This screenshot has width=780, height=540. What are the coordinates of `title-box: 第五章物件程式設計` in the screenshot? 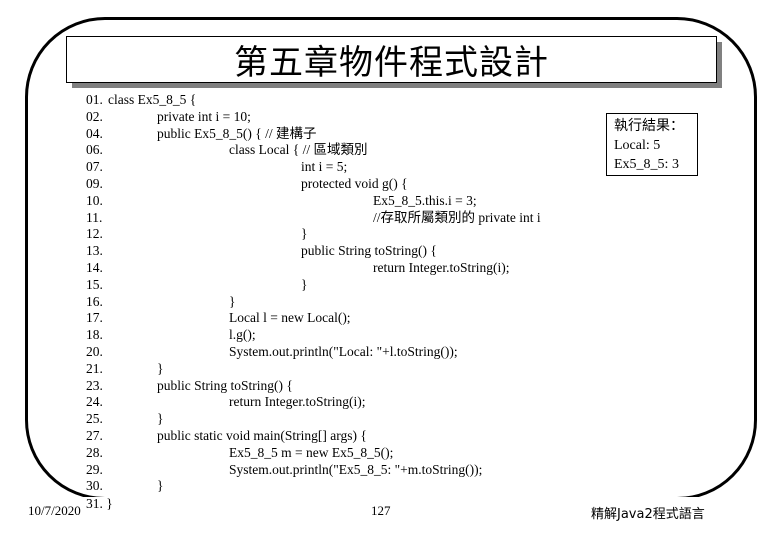 It's located at (391, 59).